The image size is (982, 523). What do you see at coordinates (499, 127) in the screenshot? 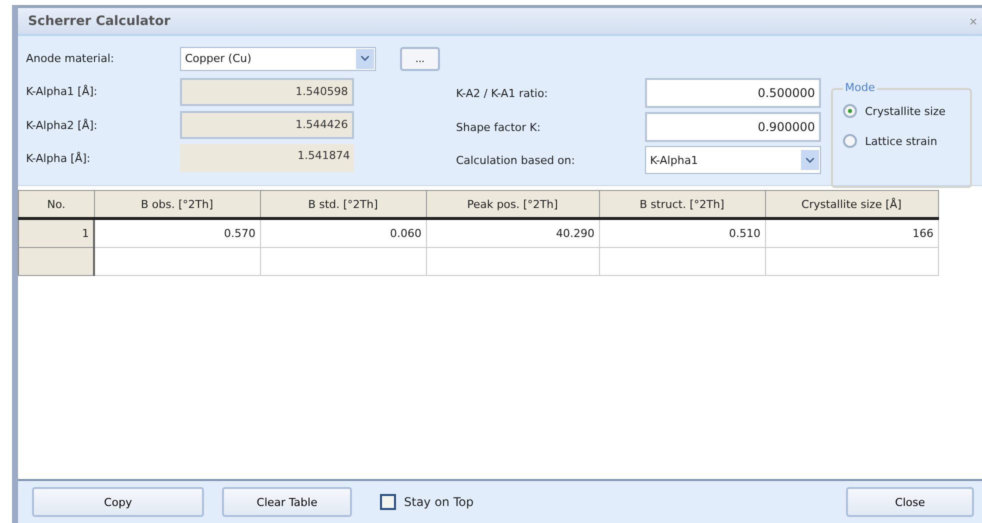
I see `field-label: Shape factor K:` at bounding box center [499, 127].